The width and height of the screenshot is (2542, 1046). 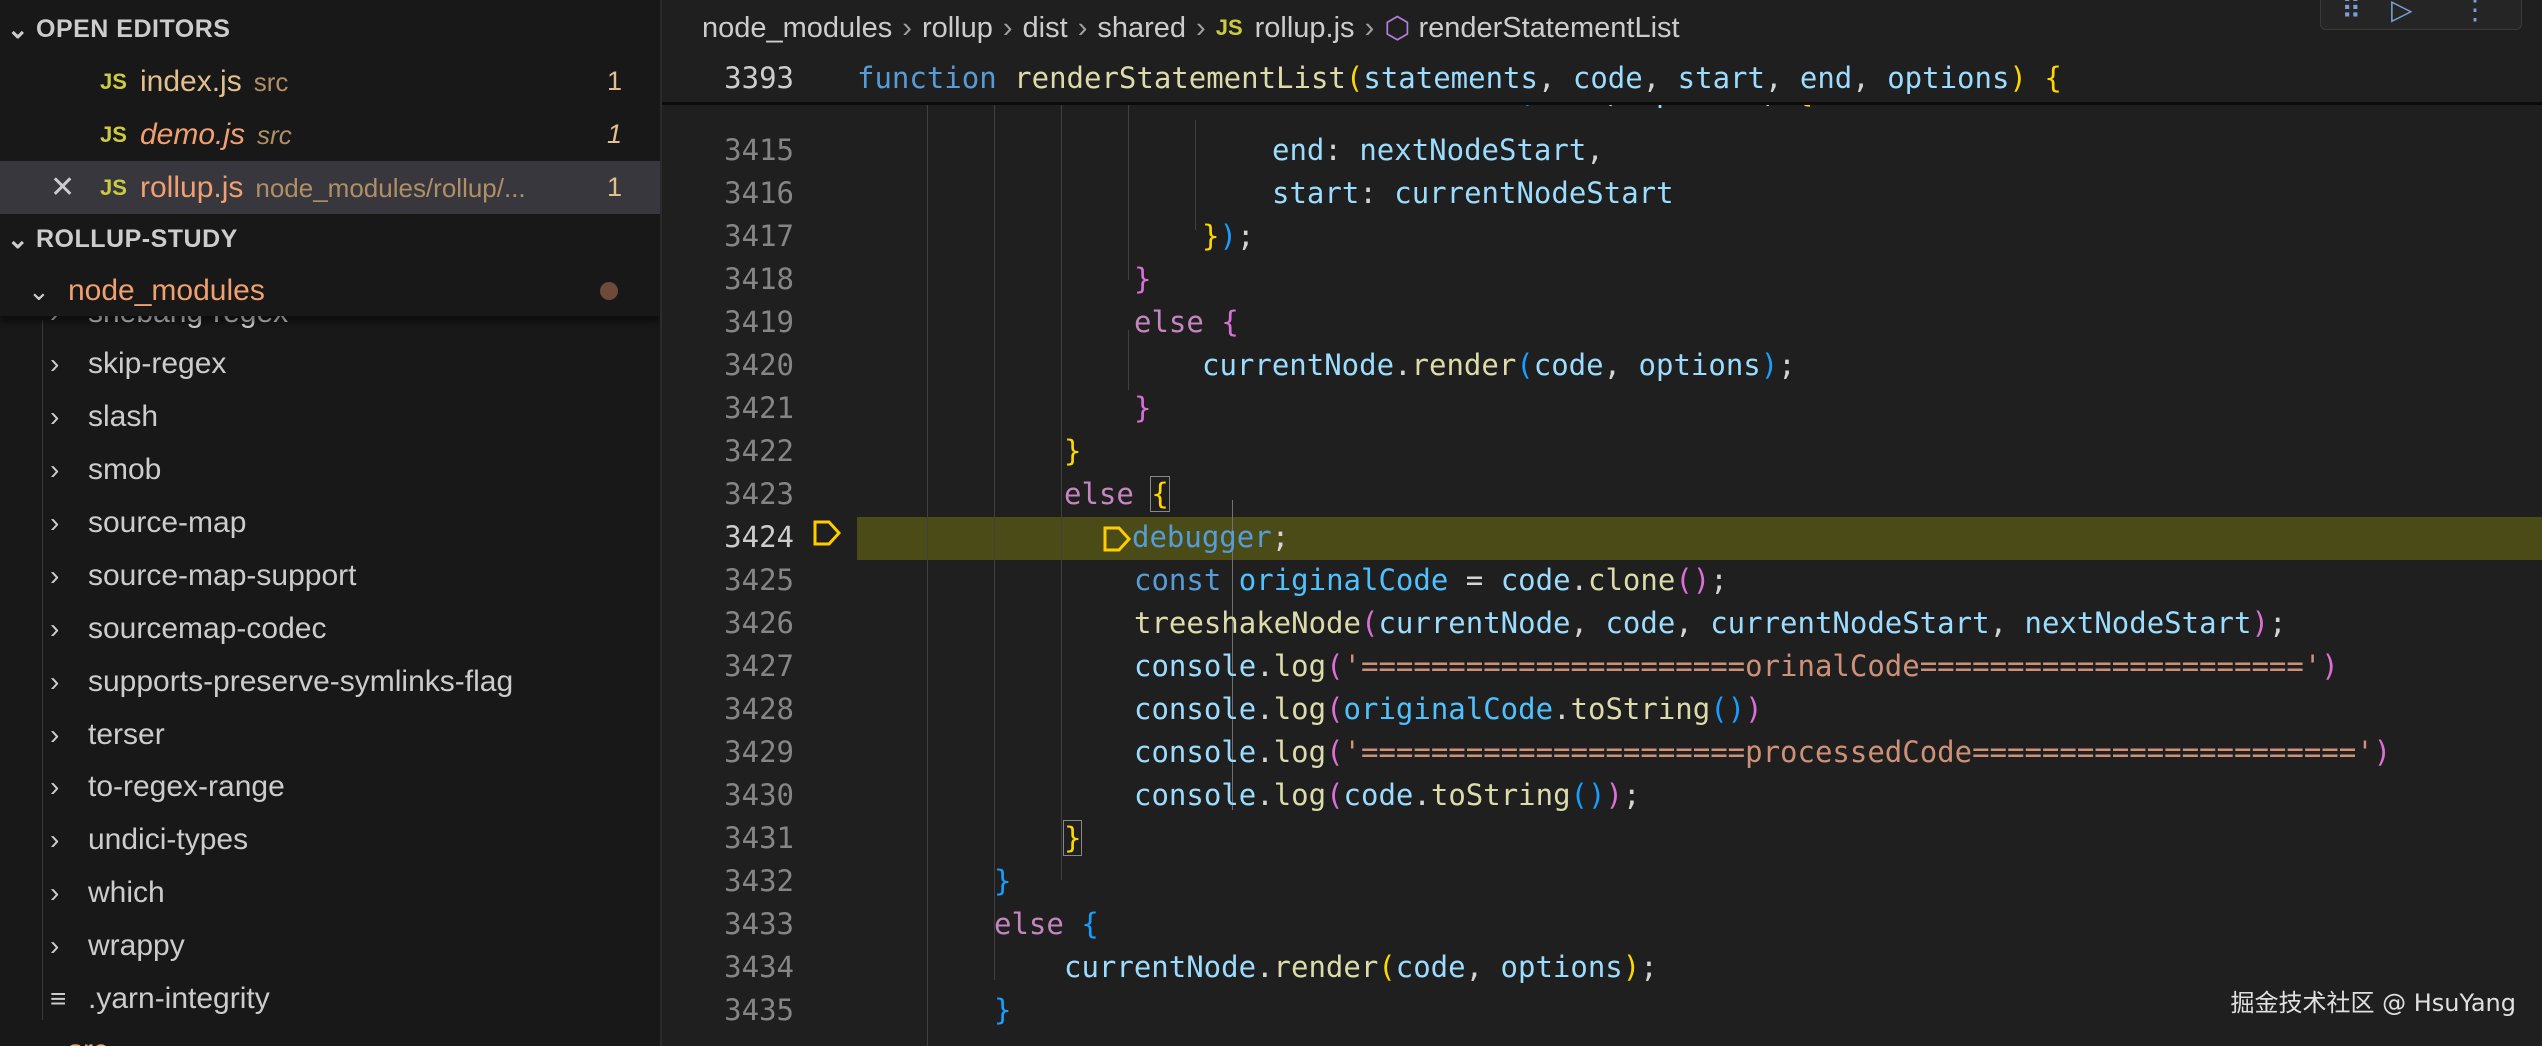 What do you see at coordinates (797, 28) in the screenshot?
I see `breadcrumb-item: node_modules` at bounding box center [797, 28].